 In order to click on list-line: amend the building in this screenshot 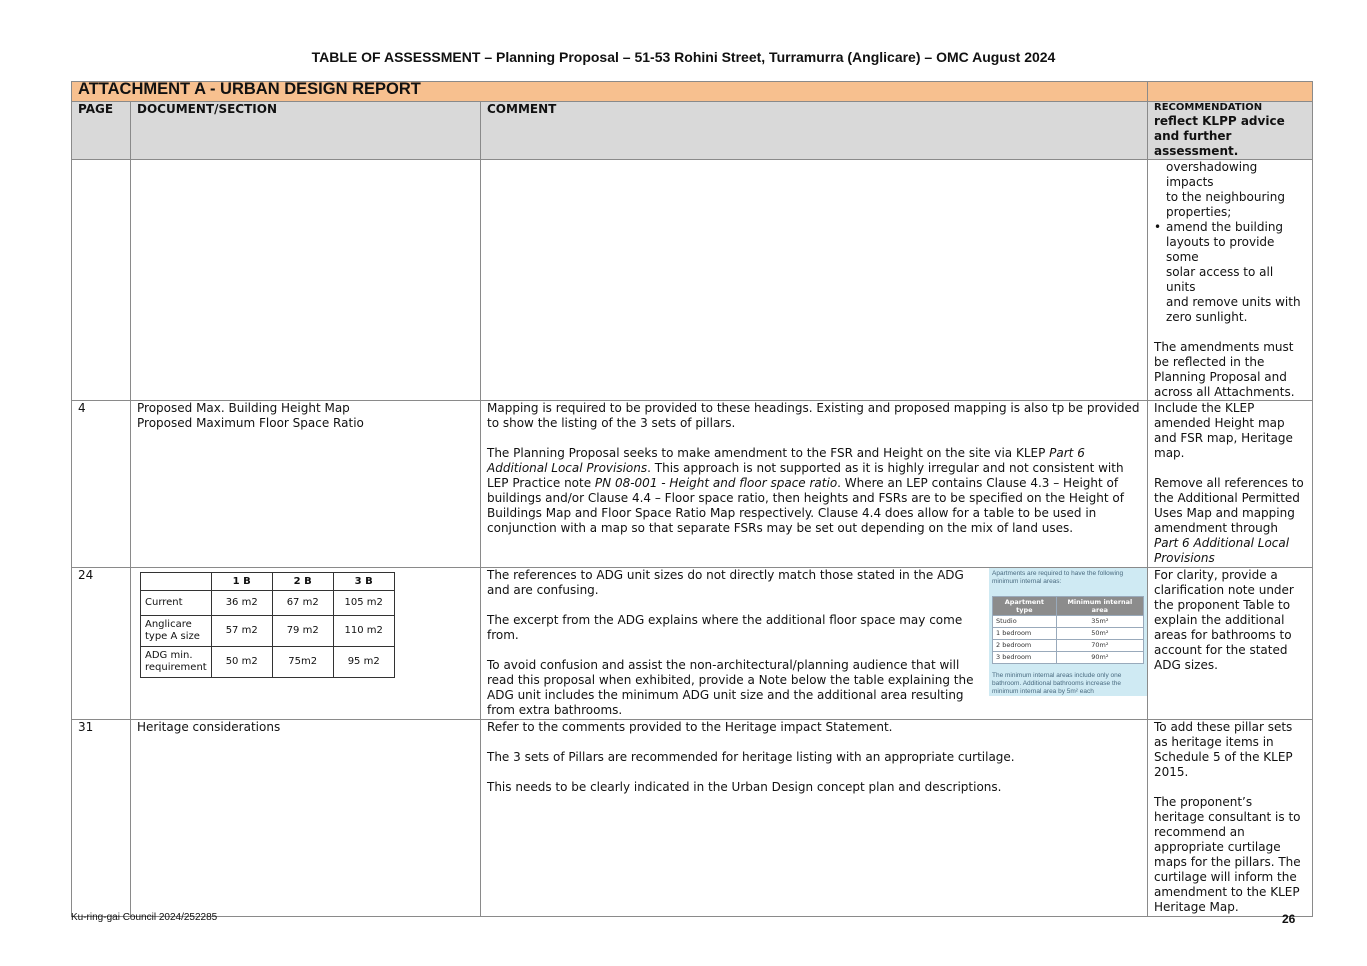, I will do `click(1225, 227)`.